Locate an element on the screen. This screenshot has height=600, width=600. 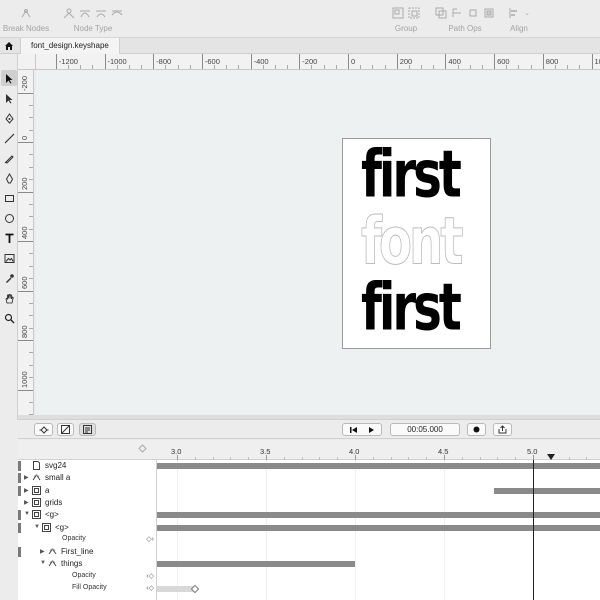
group-group: Group is located at coordinates (406, 19).